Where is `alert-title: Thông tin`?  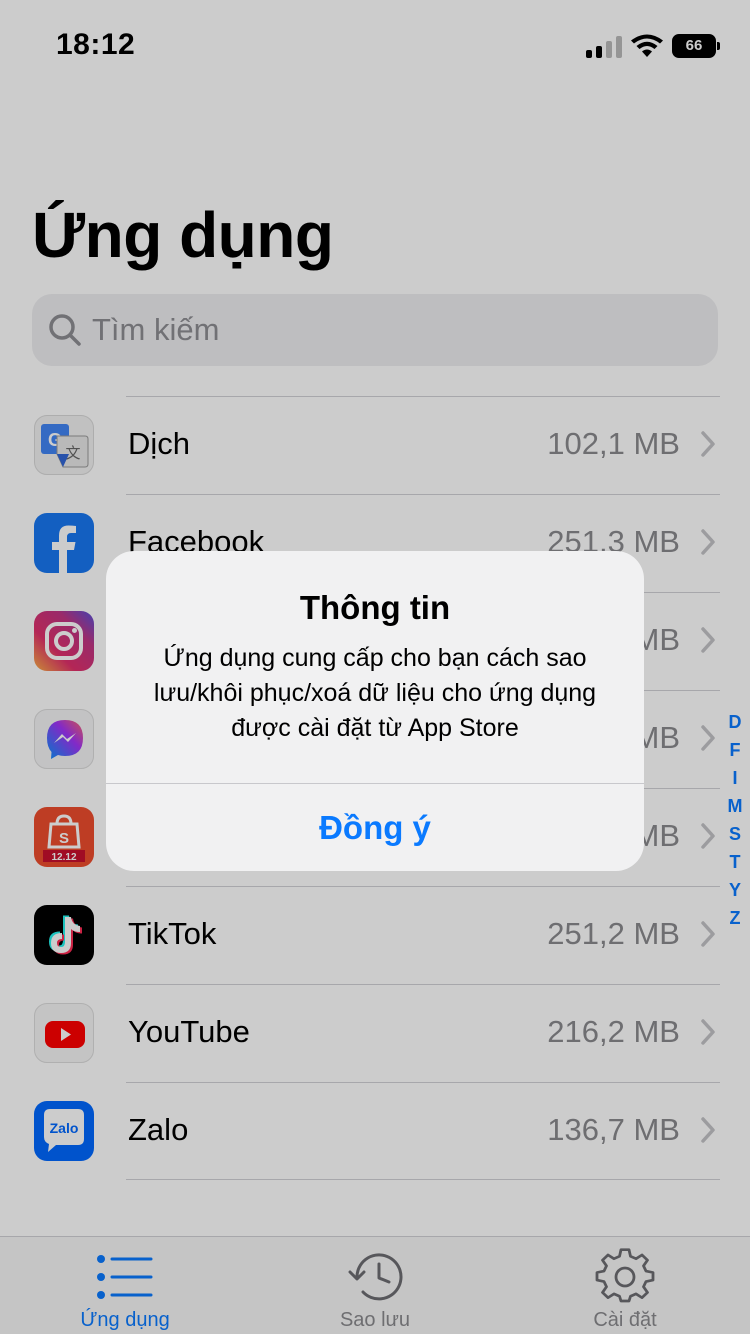
alert-title: Thông tin is located at coordinates (375, 607).